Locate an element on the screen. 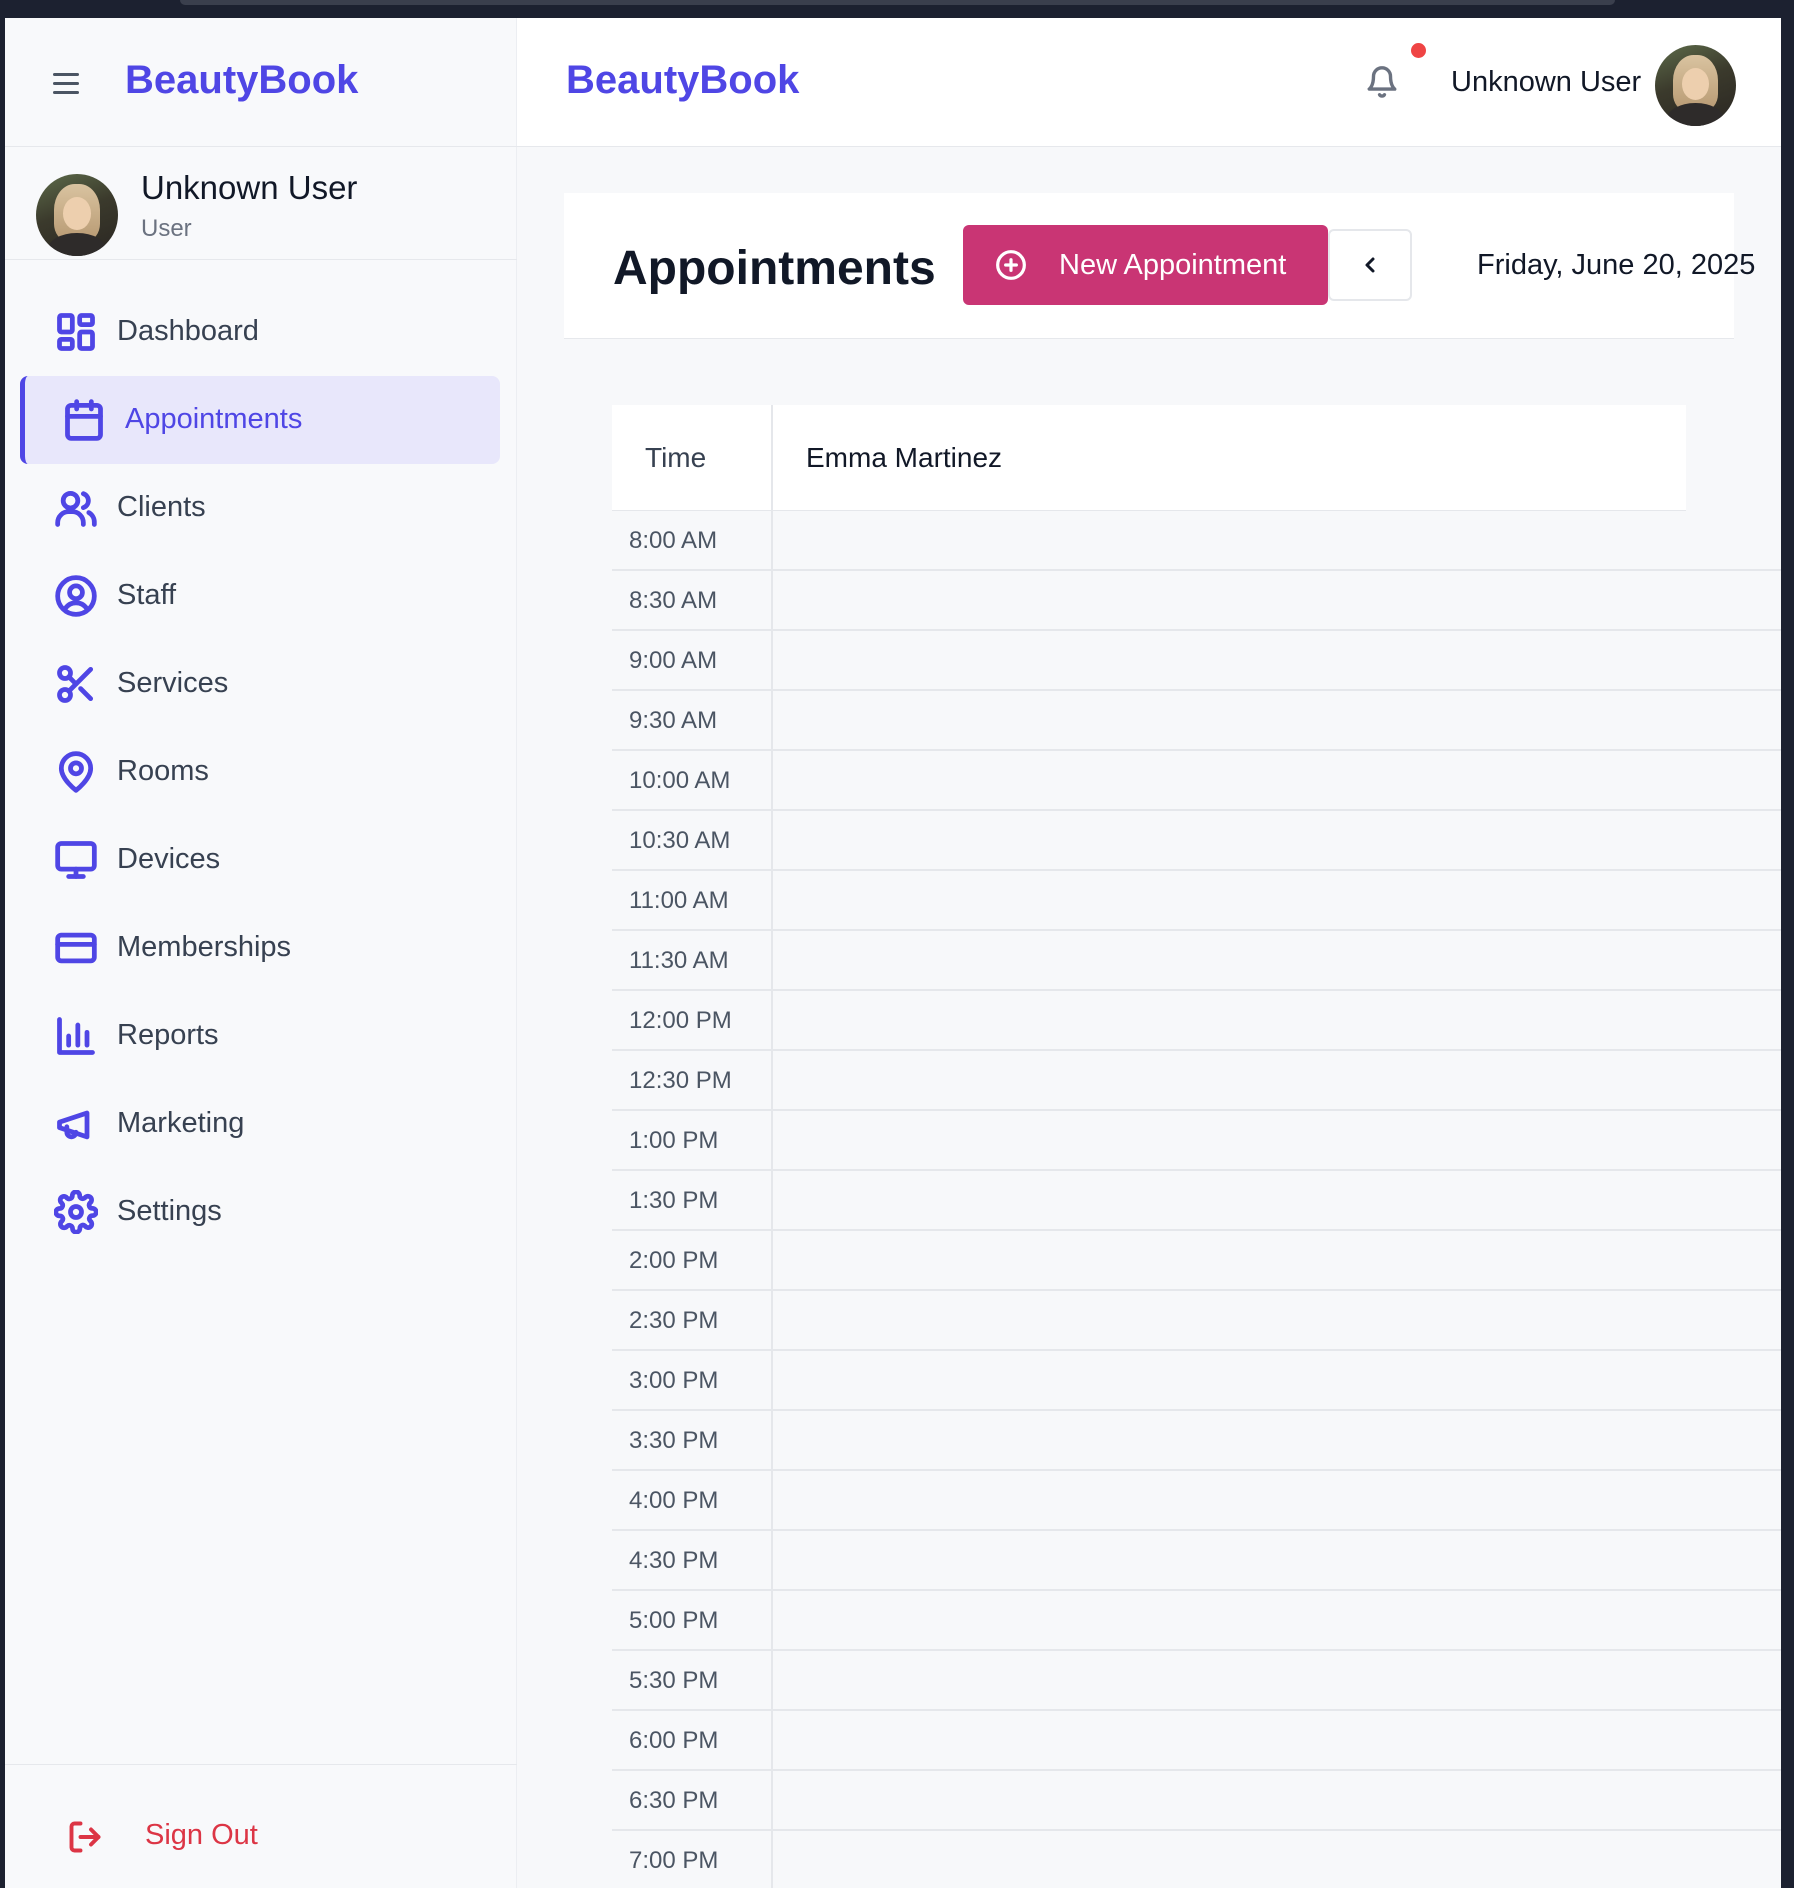 The image size is (1794, 1888). table-row: 2:00 PM is located at coordinates (1196, 1261).